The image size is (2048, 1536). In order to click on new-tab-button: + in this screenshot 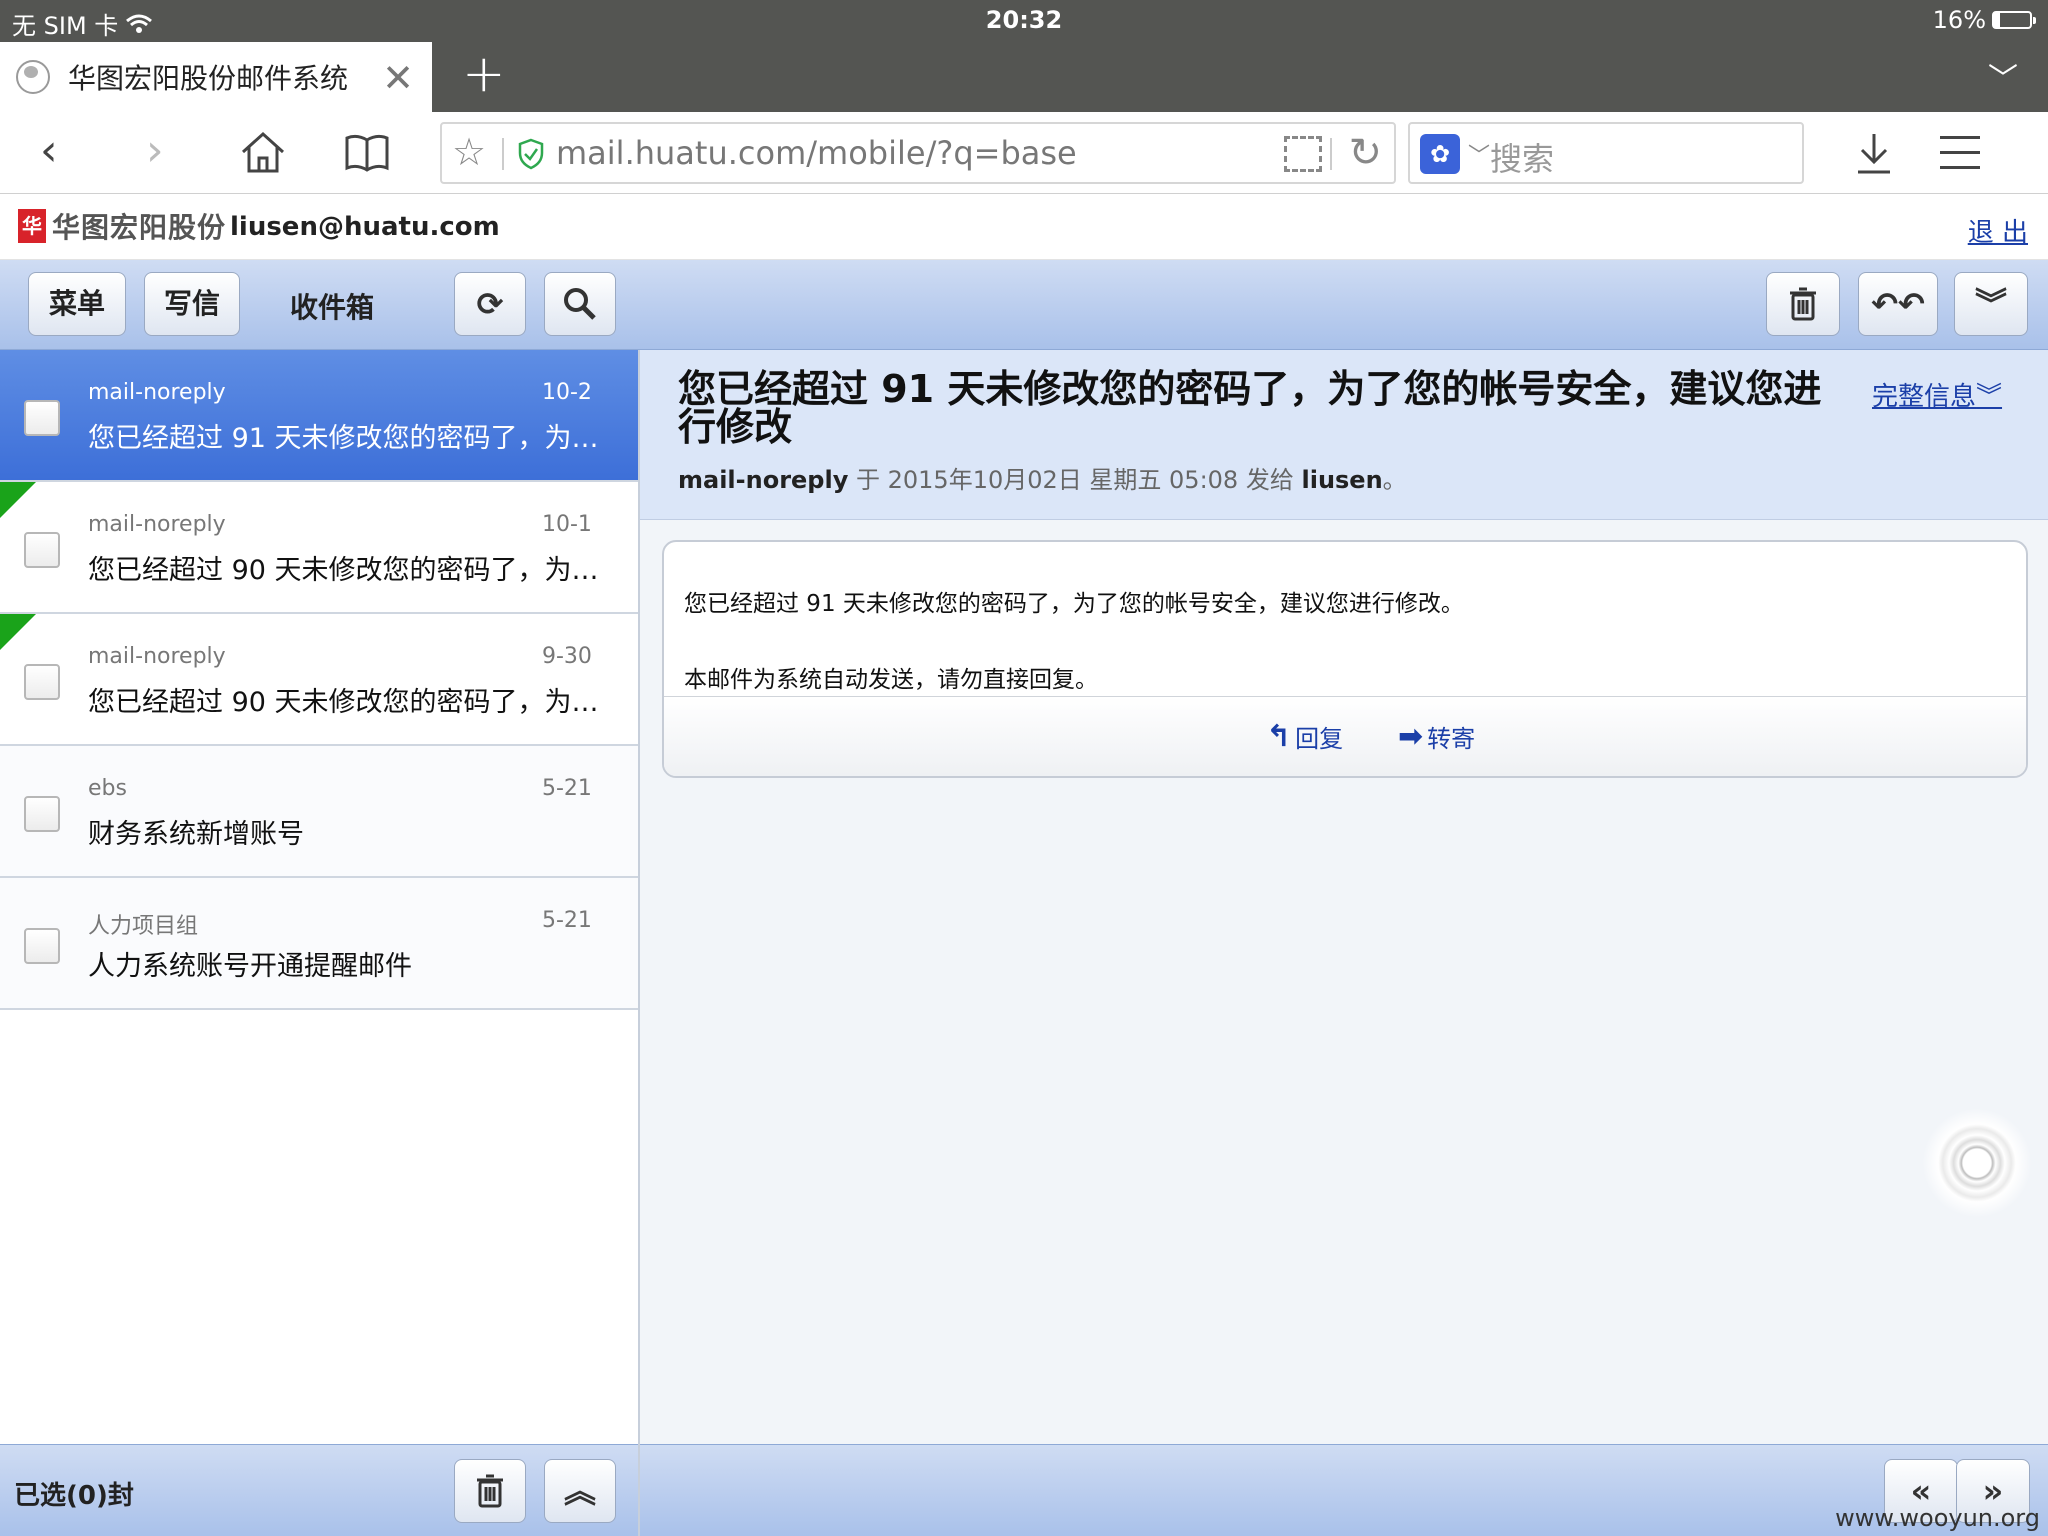, I will do `click(484, 74)`.